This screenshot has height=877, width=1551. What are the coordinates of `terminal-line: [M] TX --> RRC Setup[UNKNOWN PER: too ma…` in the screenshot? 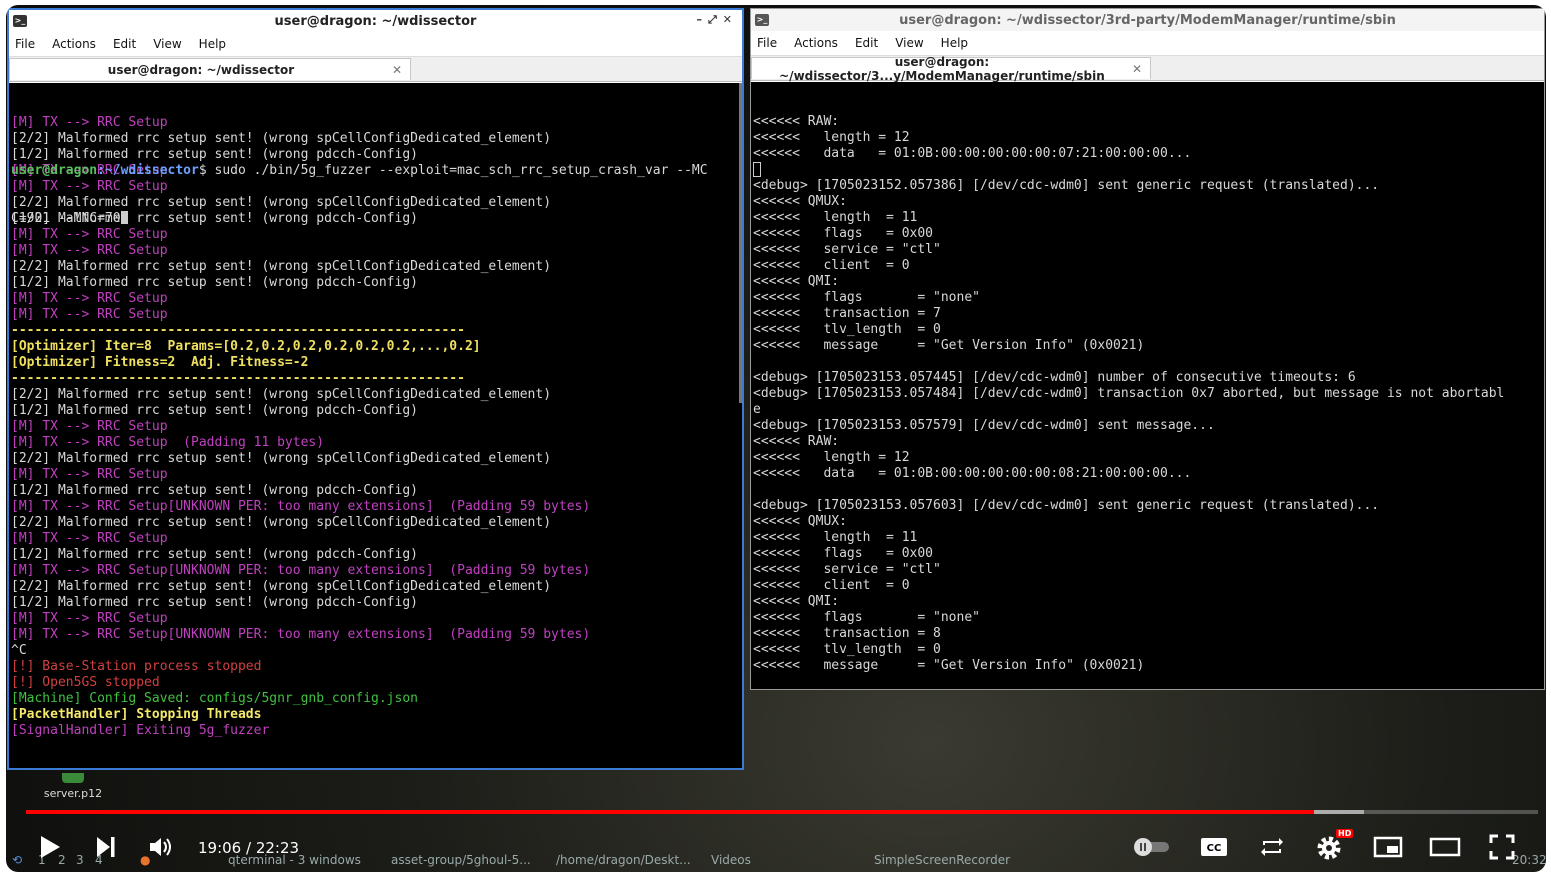 It's located at (301, 570).